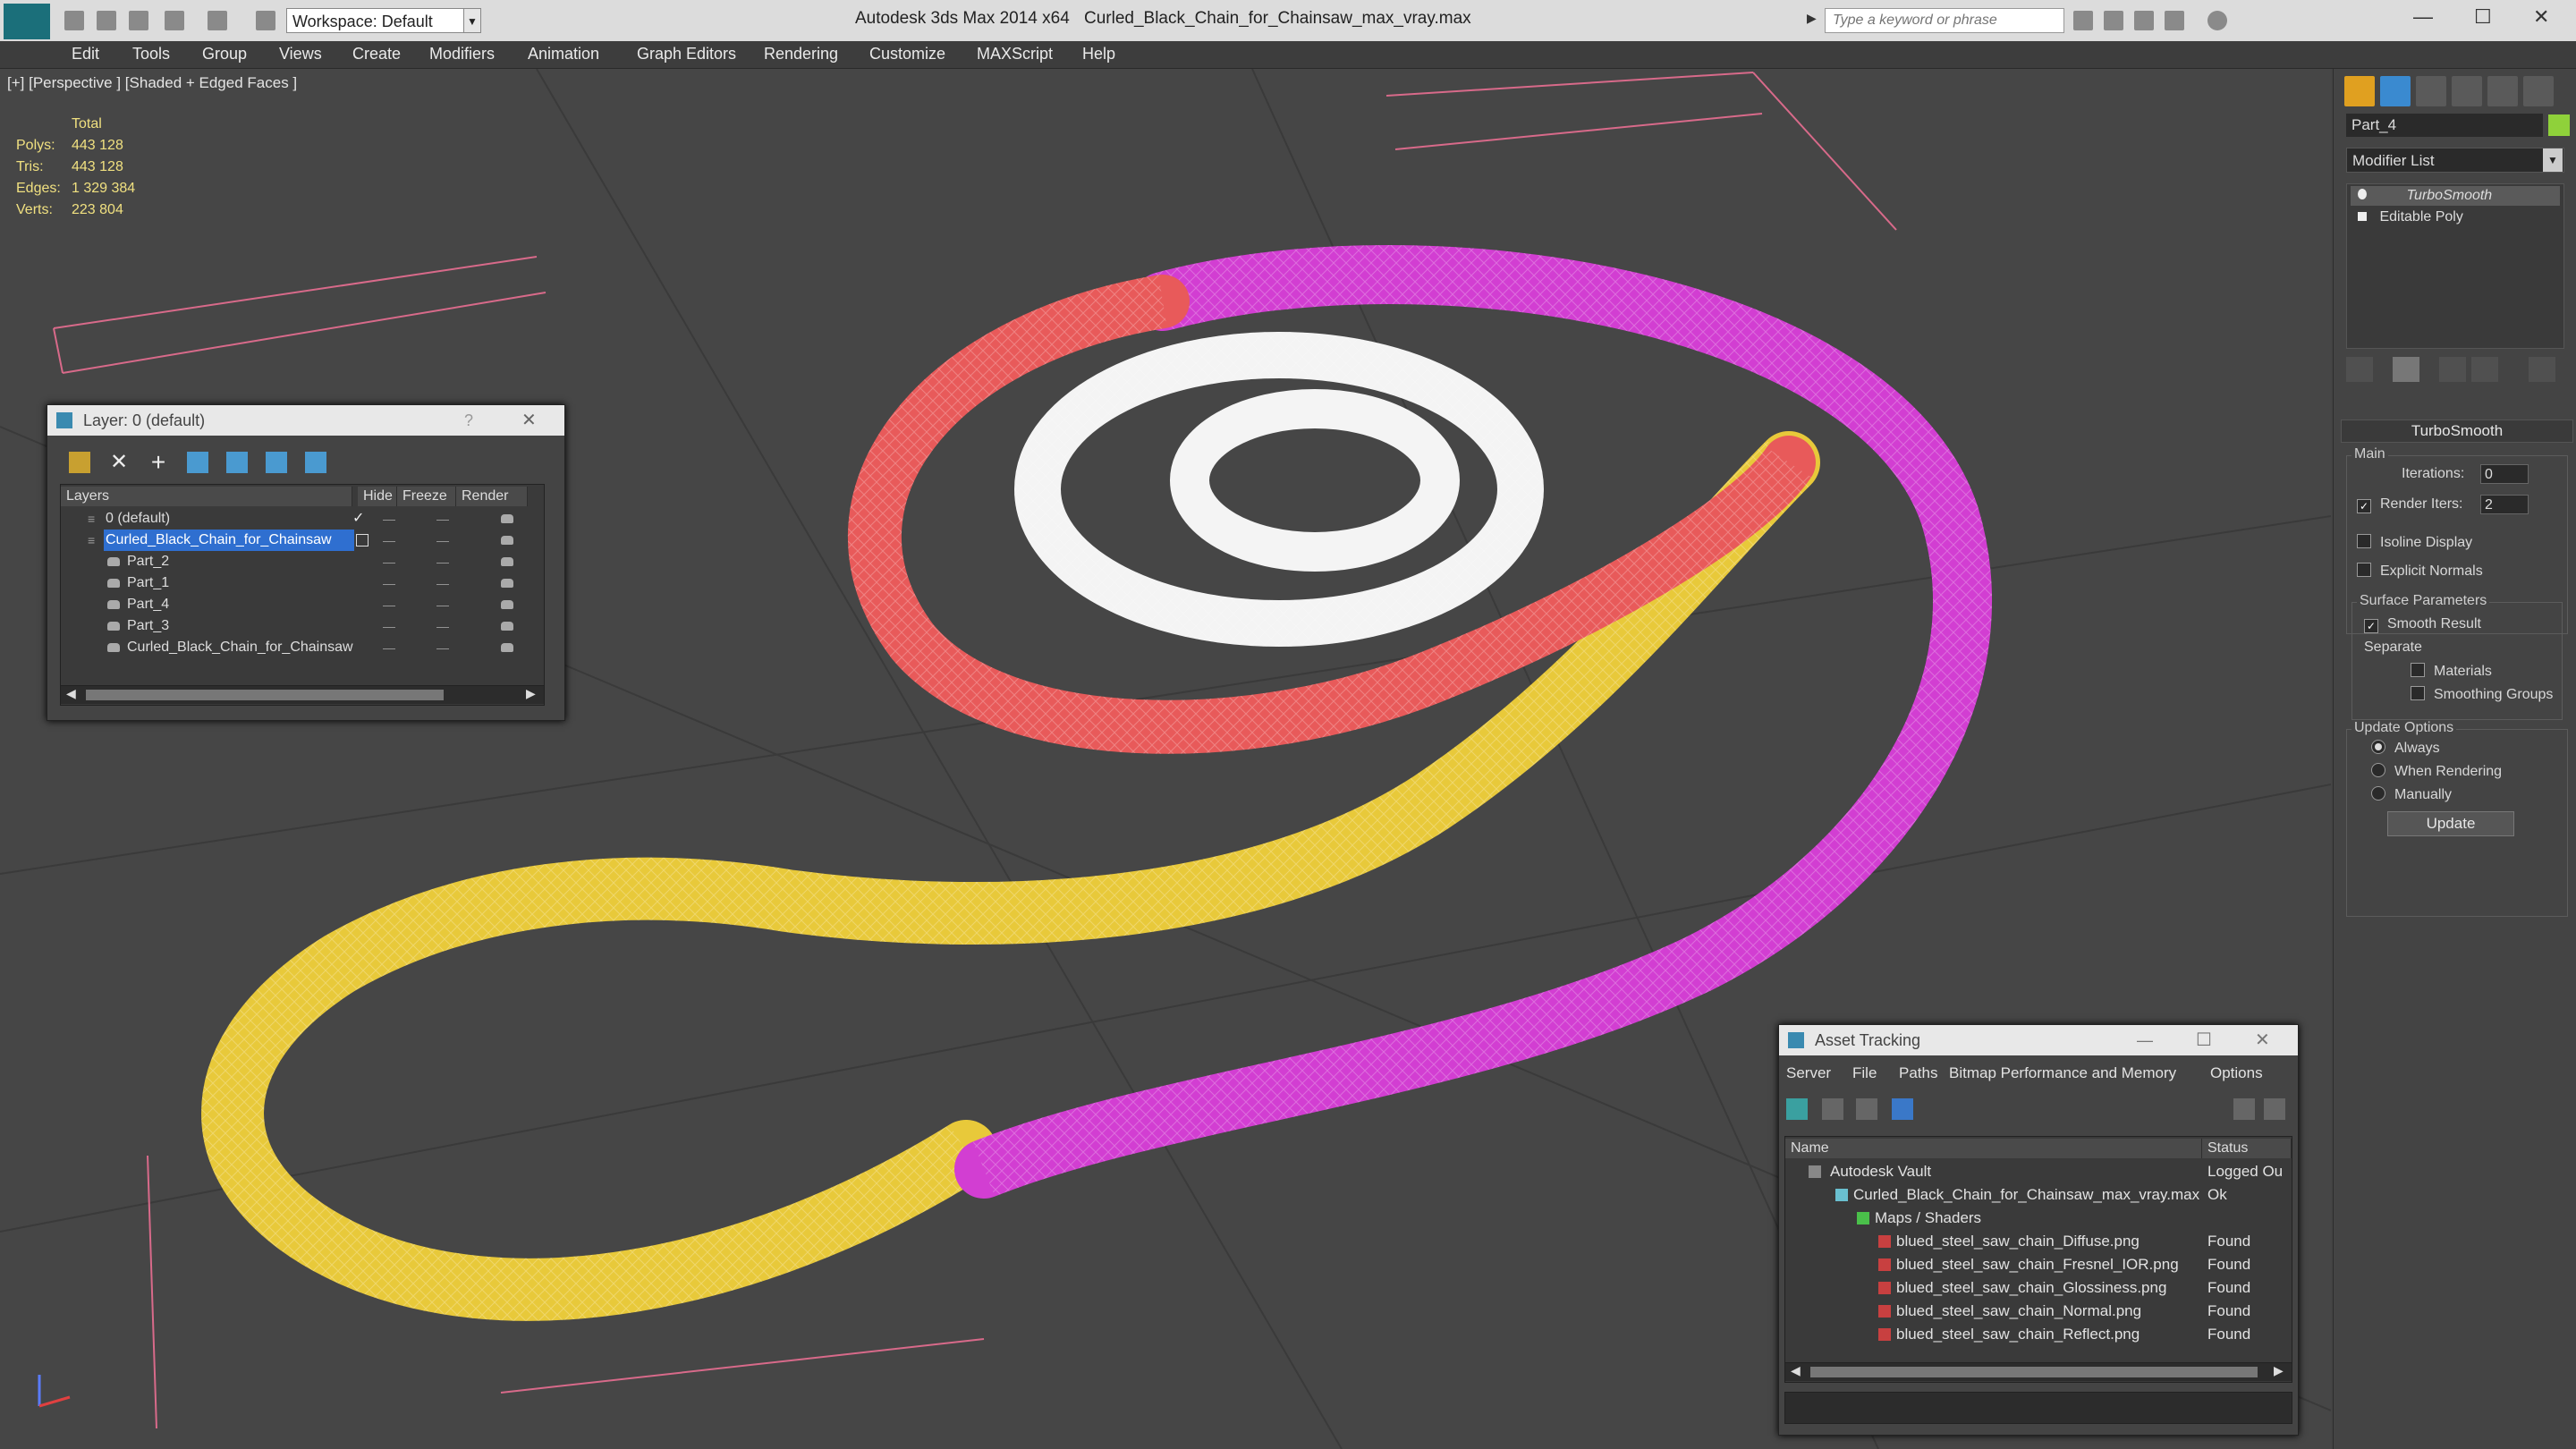 The height and width of the screenshot is (1449, 2576). Describe the element at coordinates (2038, 1171) in the screenshot. I see `asset-row: Autodesk Vault Logged Ou` at that location.